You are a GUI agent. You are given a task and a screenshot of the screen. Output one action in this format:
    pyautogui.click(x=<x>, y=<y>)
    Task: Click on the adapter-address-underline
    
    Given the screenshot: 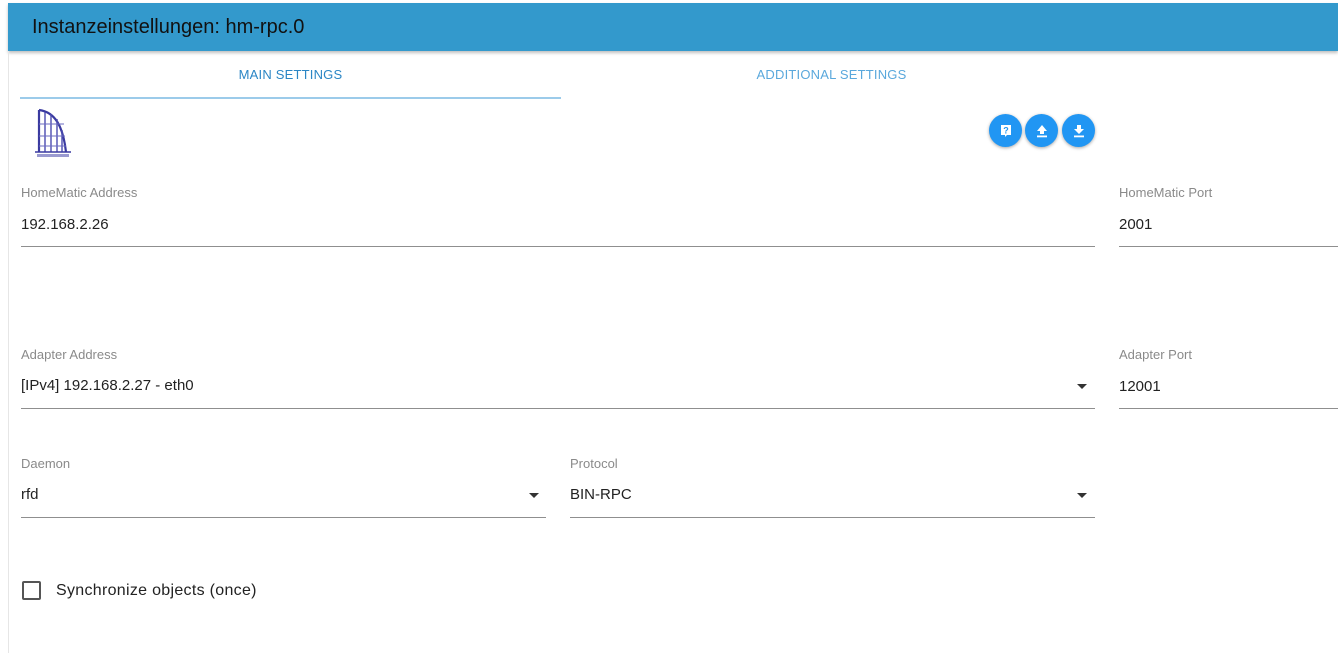 What is the action you would take?
    pyautogui.click(x=558, y=408)
    